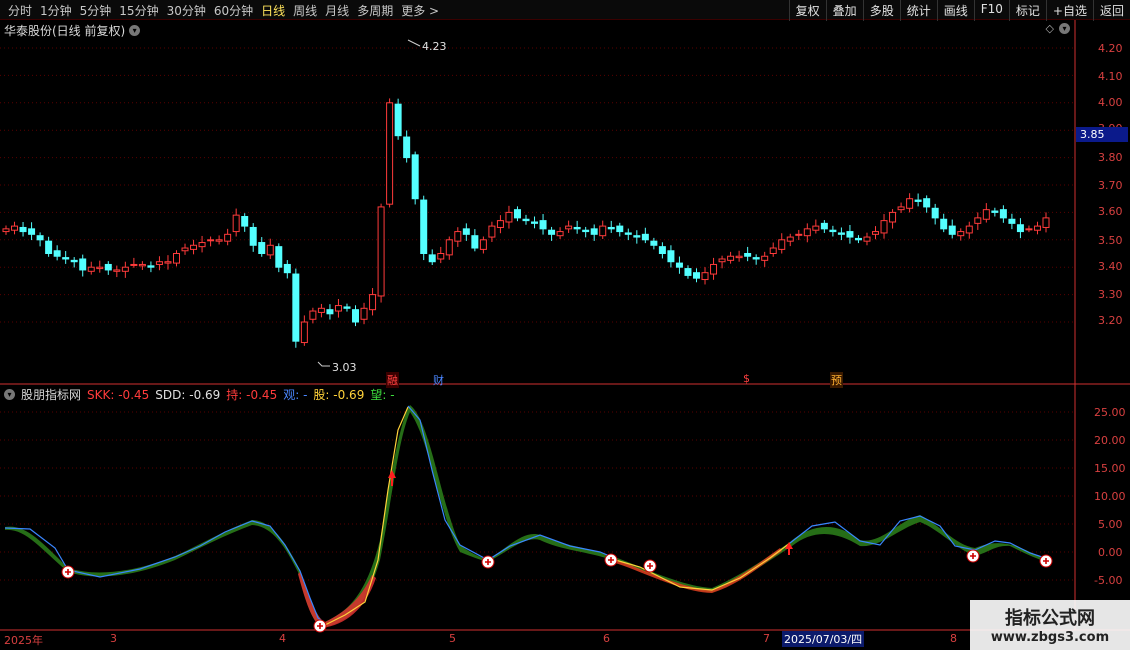  What do you see at coordinates (1110, 524) in the screenshot?
I see `indicator-tick: 5.00` at bounding box center [1110, 524].